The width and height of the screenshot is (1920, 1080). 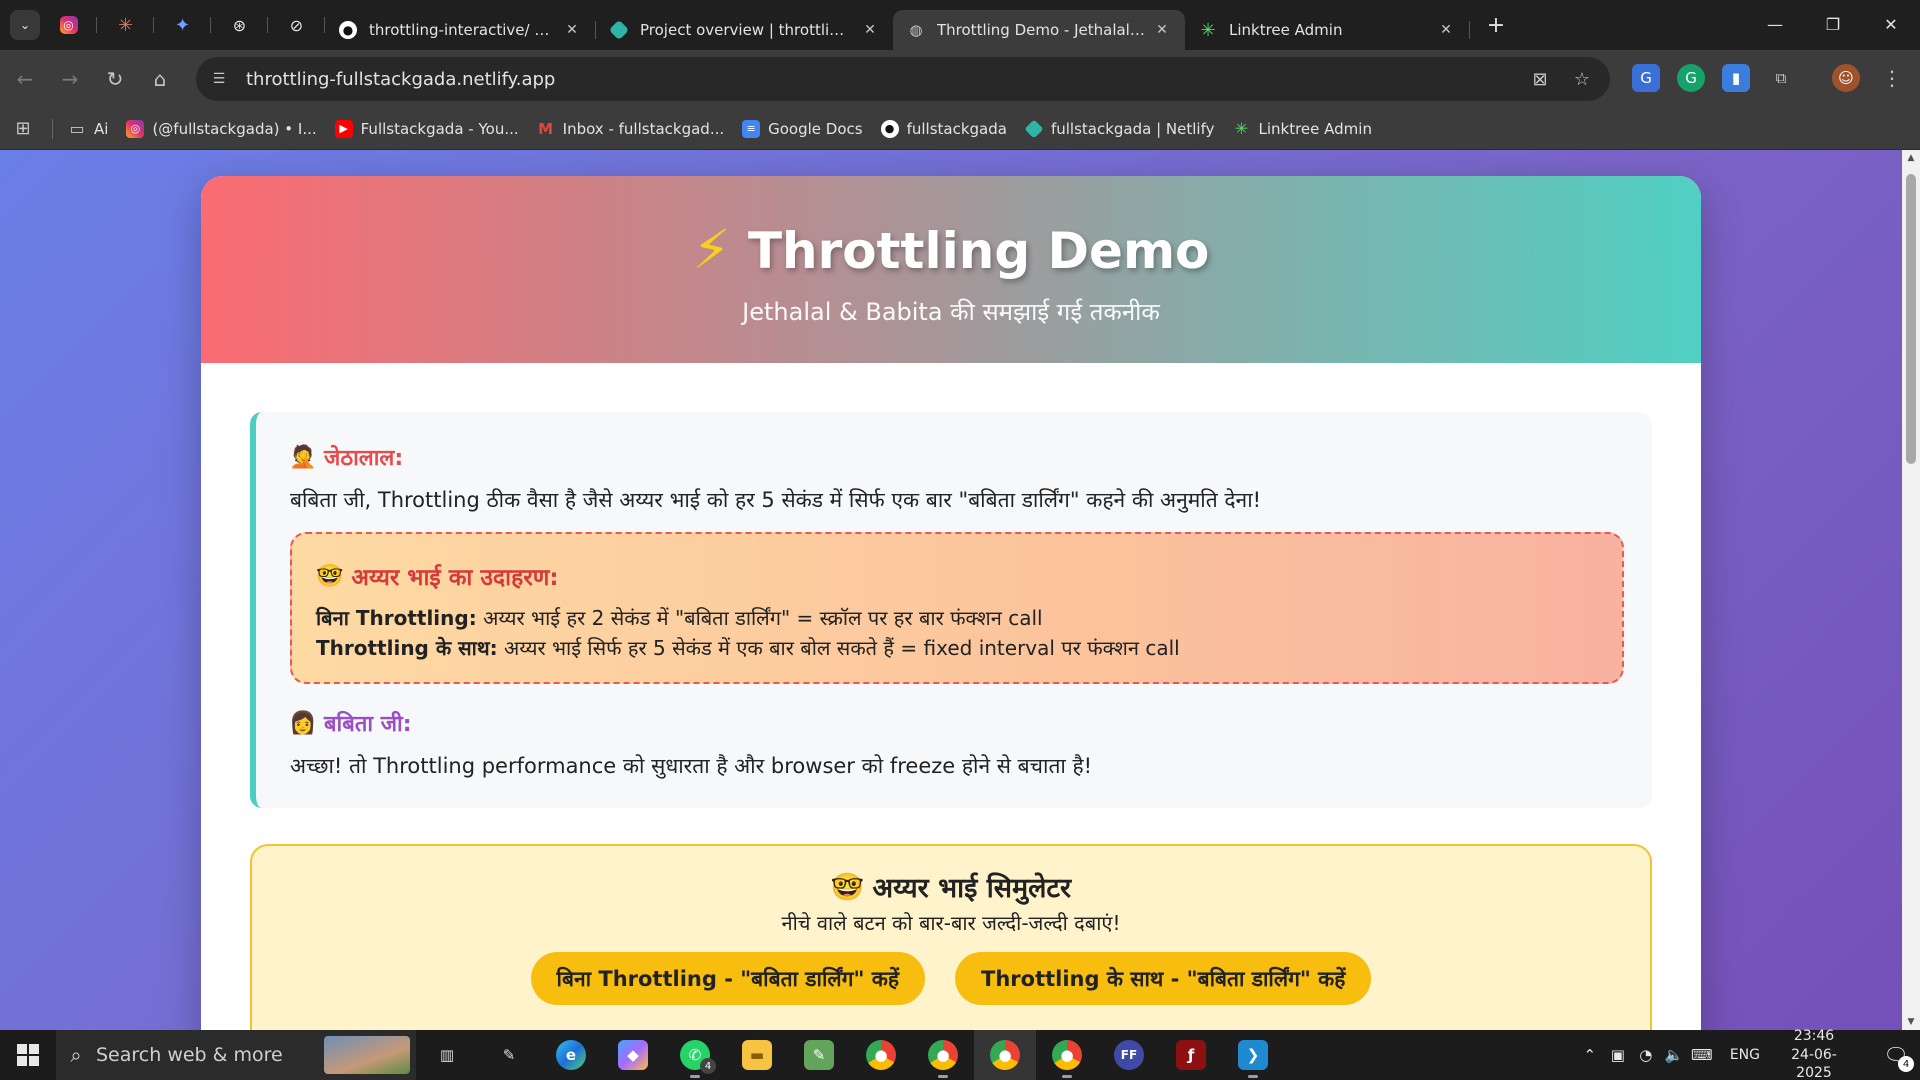 I want to click on taskbar-app-chrome-profile-3: ●, so click(x=1067, y=1055).